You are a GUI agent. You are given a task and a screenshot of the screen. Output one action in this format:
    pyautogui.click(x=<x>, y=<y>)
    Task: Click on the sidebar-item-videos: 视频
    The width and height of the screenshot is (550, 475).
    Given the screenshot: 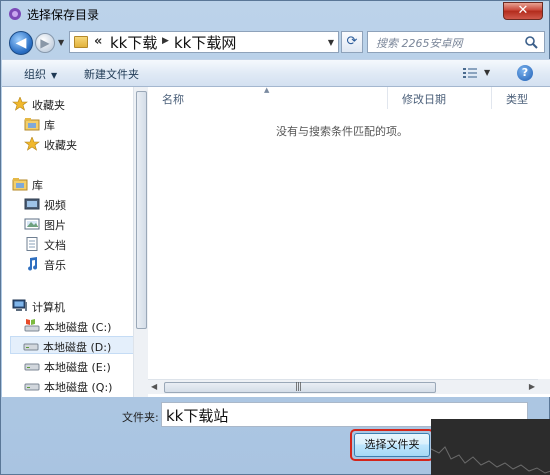 What is the action you would take?
    pyautogui.click(x=84, y=204)
    